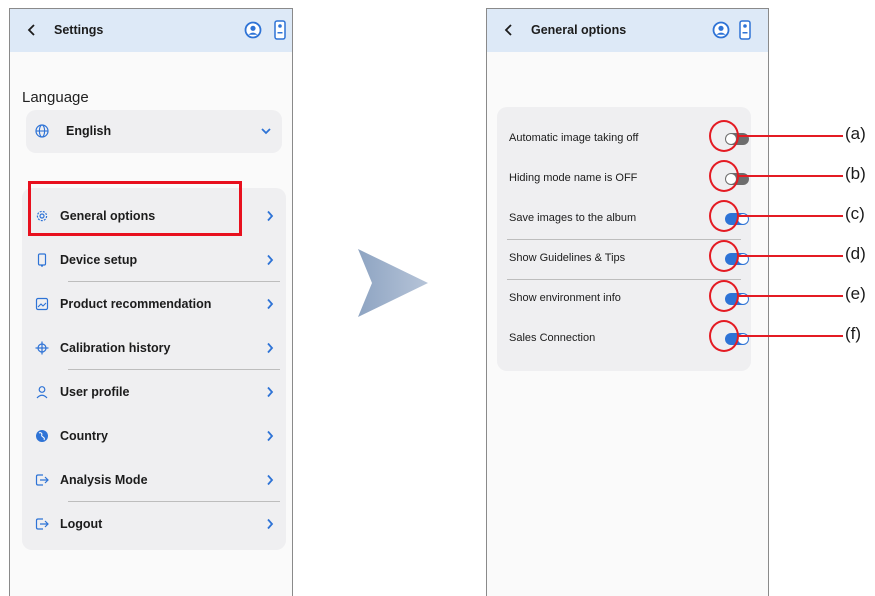 This screenshot has width=875, height=596. What do you see at coordinates (42, 131) in the screenshot?
I see `globe-icon` at bounding box center [42, 131].